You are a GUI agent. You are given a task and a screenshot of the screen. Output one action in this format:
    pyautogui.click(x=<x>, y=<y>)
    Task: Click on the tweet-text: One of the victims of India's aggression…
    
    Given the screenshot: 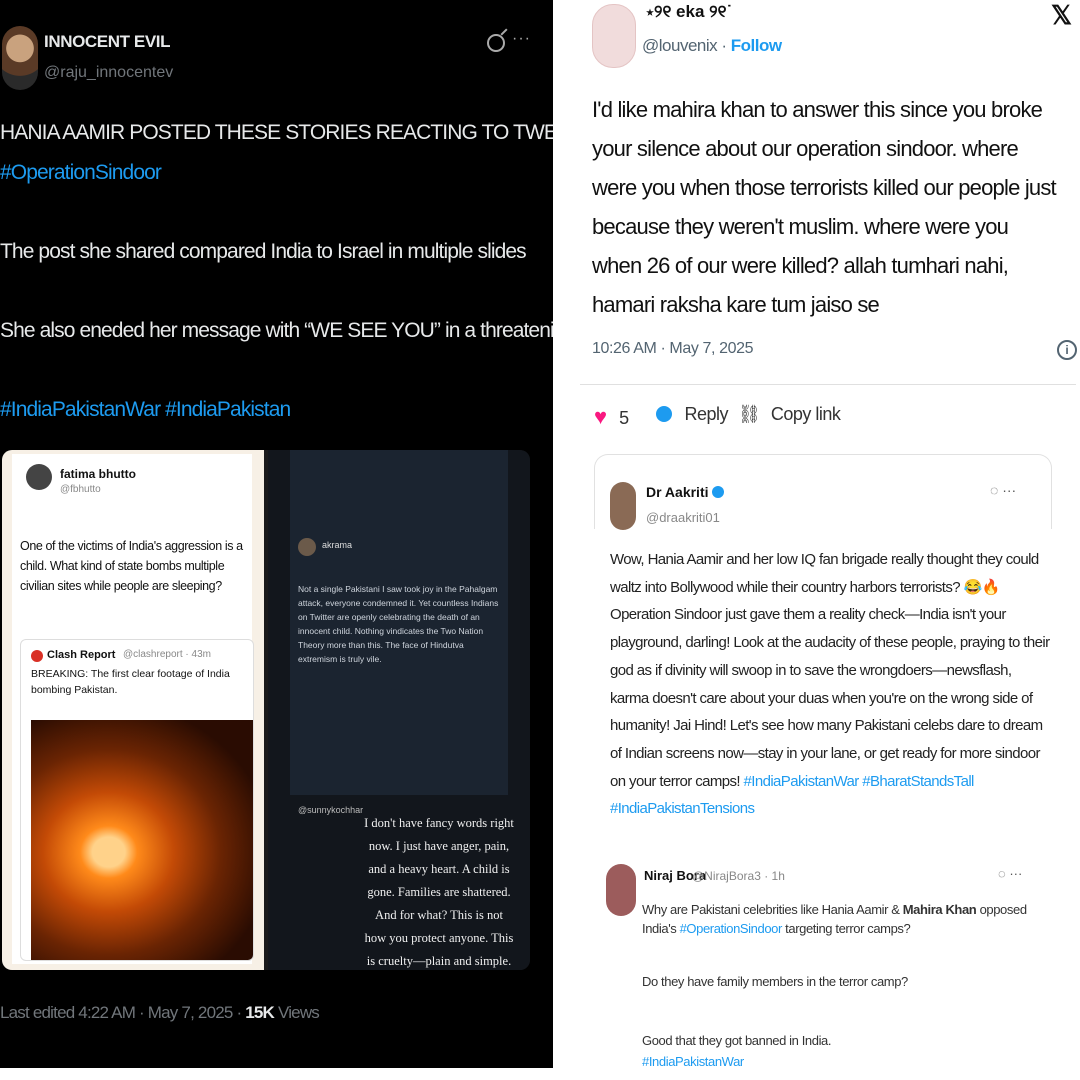 What is the action you would take?
    pyautogui.click(x=131, y=566)
    